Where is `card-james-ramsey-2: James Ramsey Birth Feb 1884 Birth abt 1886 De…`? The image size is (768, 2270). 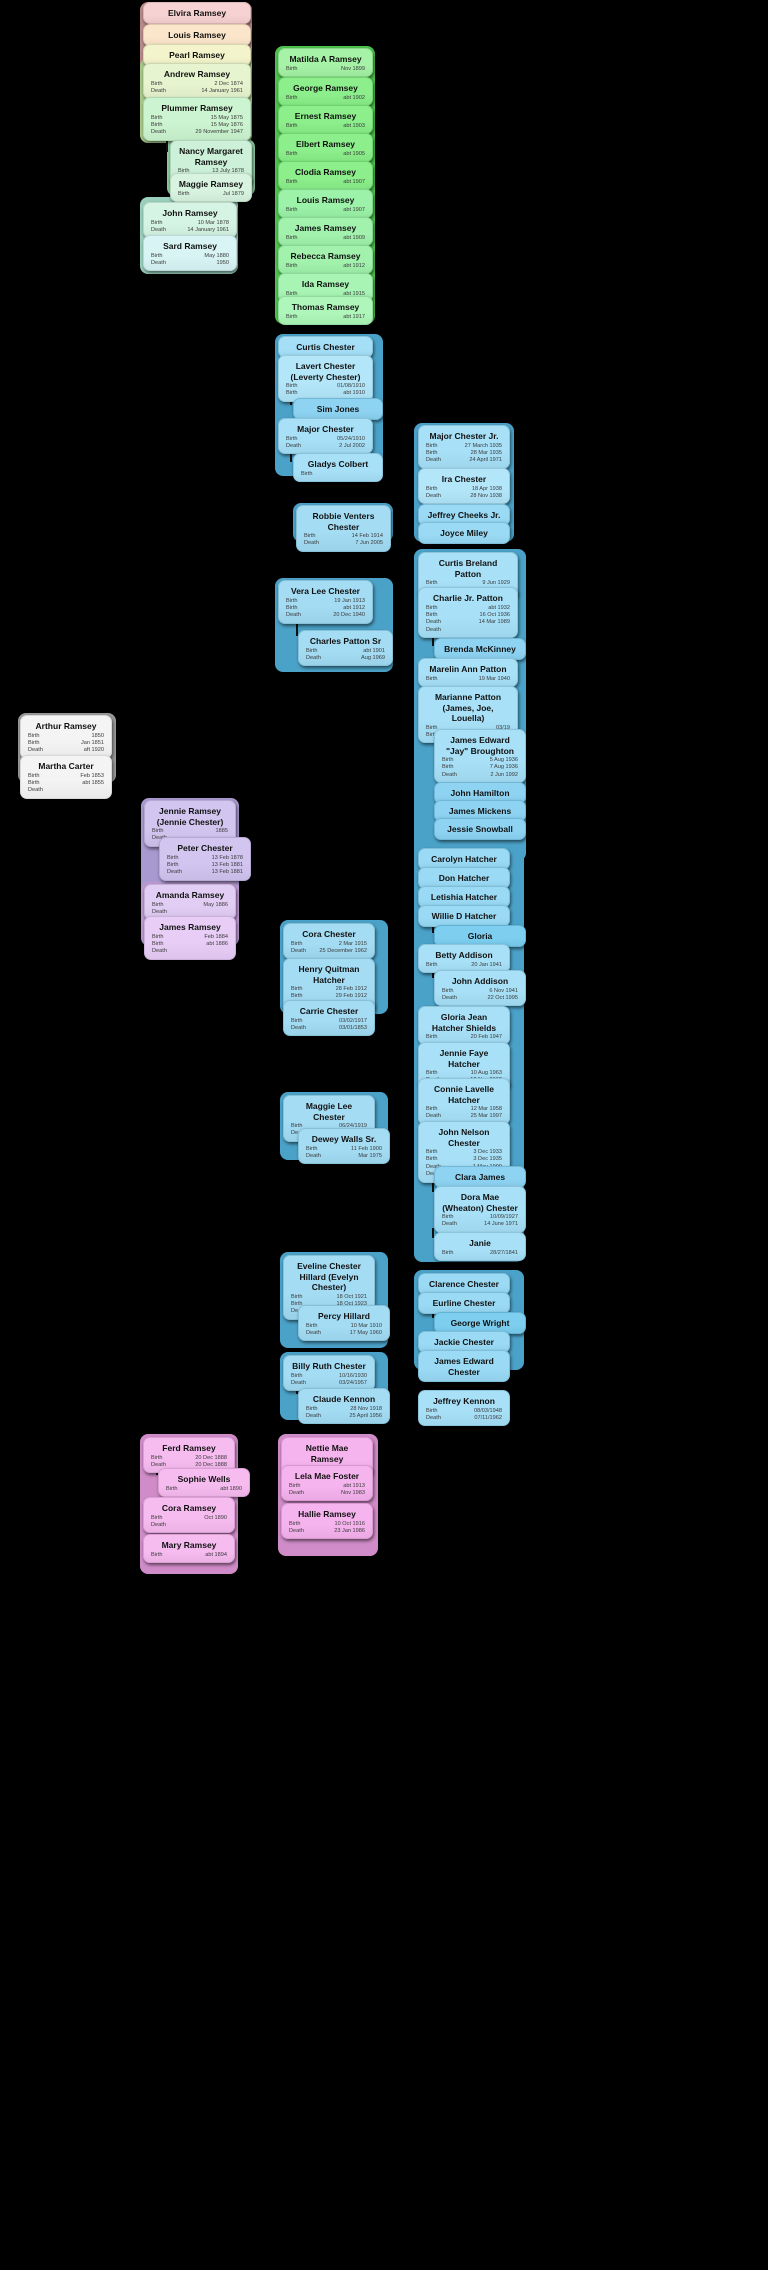
card-james-ramsey-2: James Ramsey Birth Feb 1884 Birth abt 1886 De… is located at coordinates (190, 938).